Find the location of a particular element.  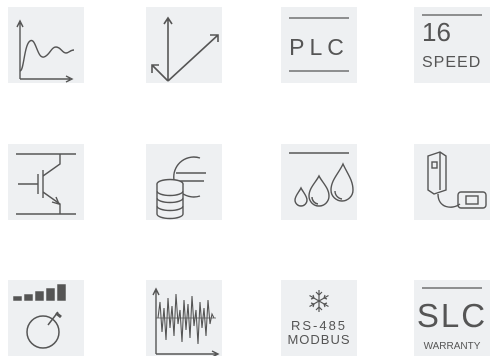

speed-label: SPEED is located at coordinates (451, 62).